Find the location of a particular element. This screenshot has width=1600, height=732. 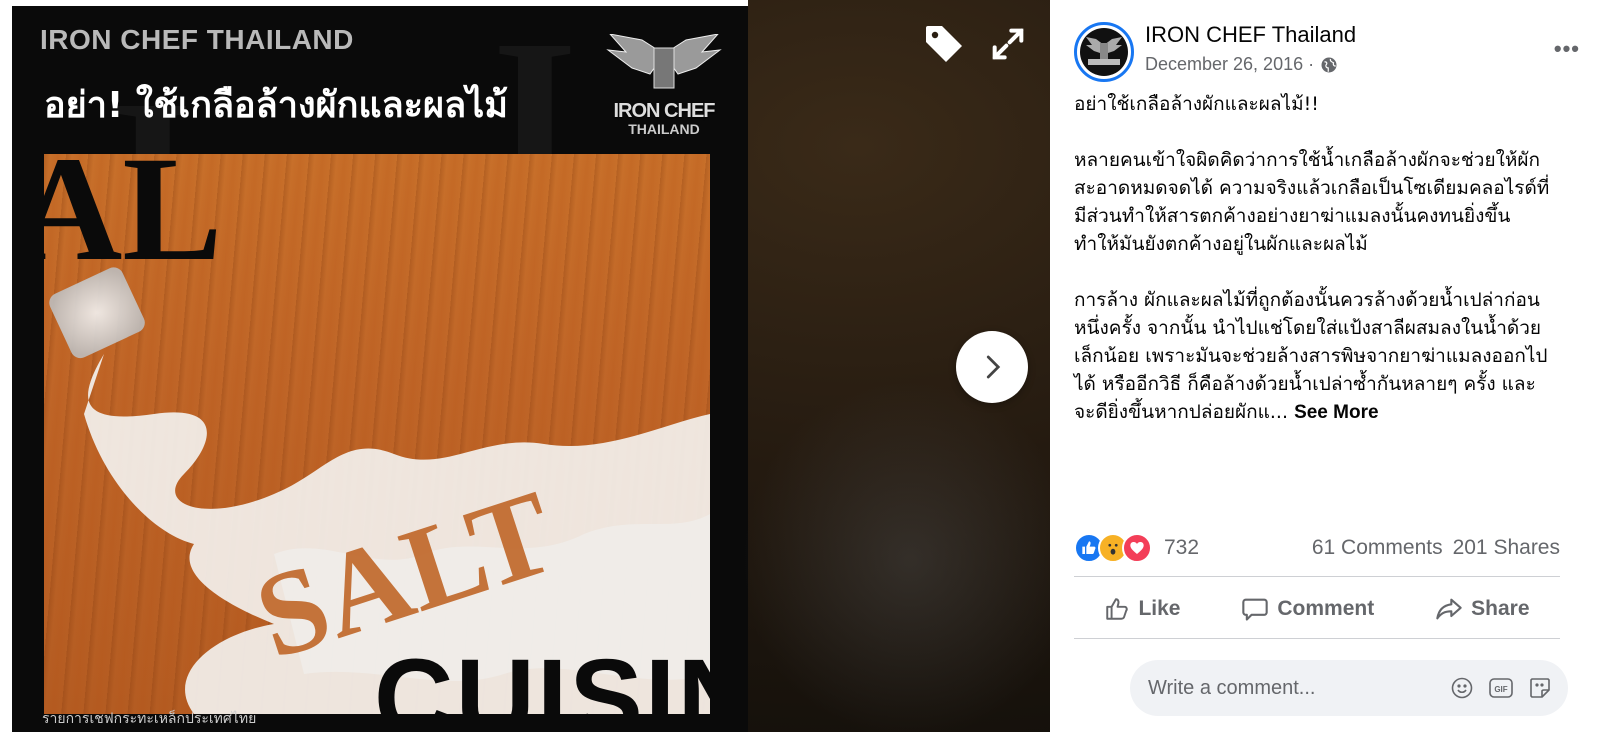

share-label: Share is located at coordinates (1500, 608).